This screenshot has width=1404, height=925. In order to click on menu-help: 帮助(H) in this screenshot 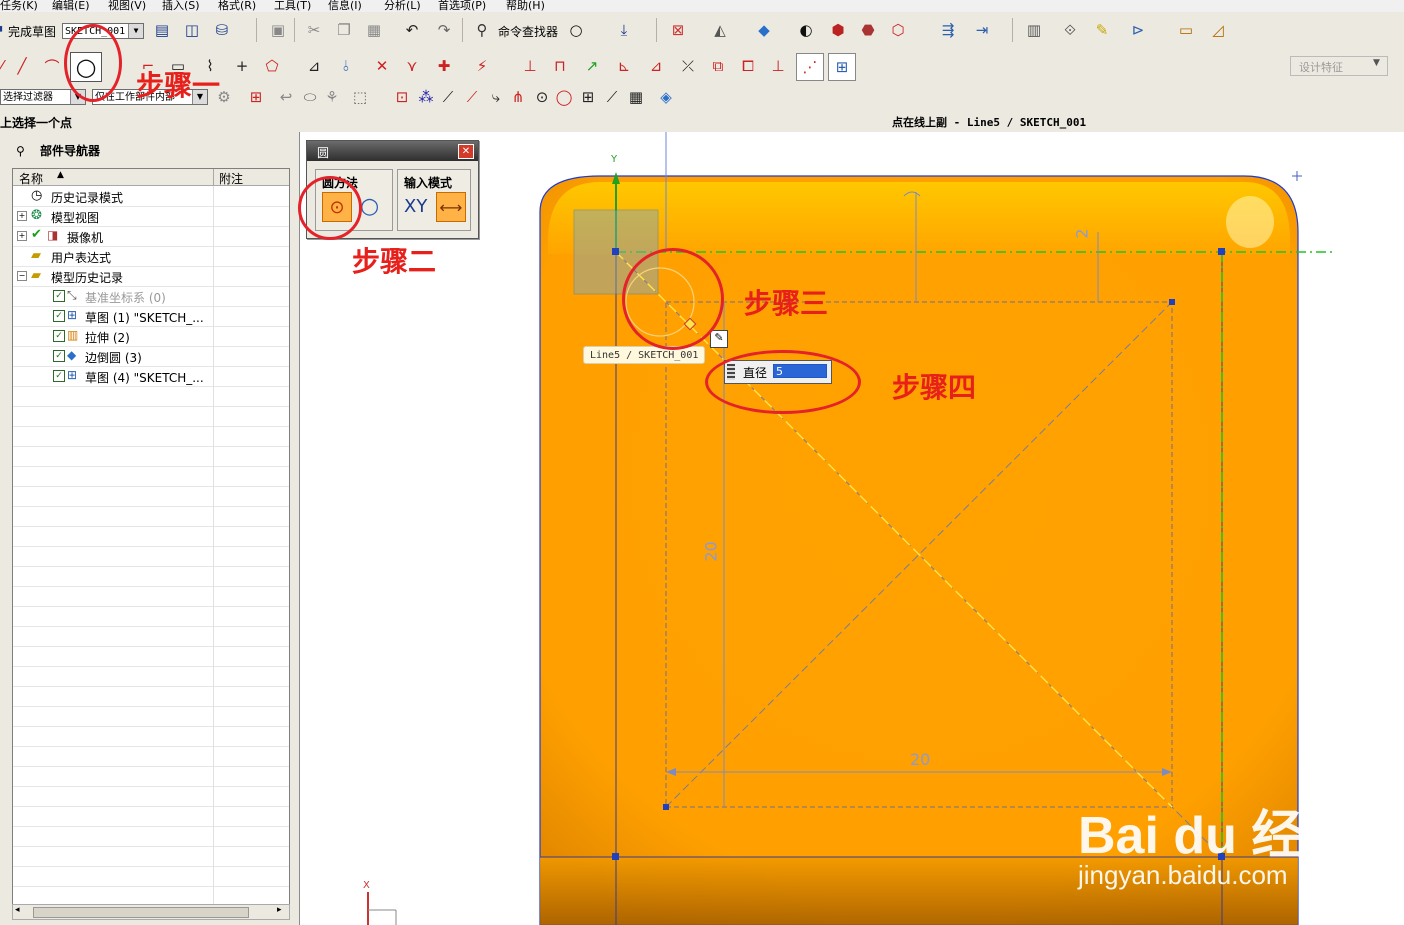, I will do `click(525, 6)`.